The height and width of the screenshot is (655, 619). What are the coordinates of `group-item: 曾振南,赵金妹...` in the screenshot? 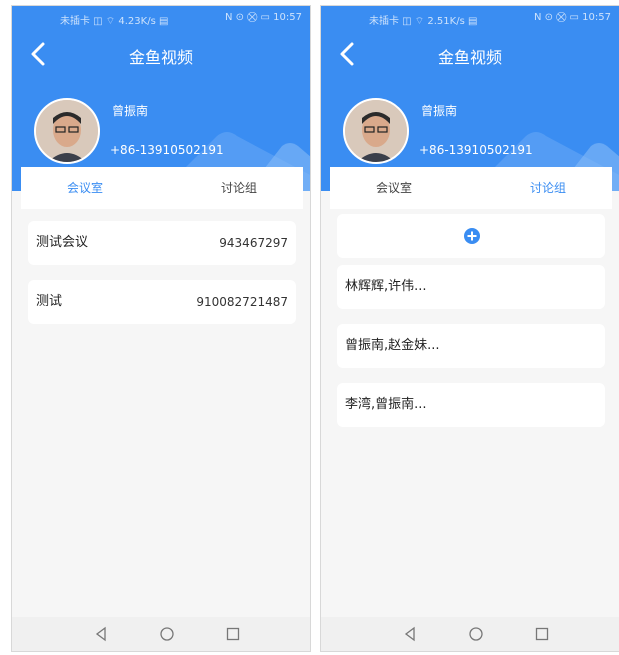 It's located at (471, 346).